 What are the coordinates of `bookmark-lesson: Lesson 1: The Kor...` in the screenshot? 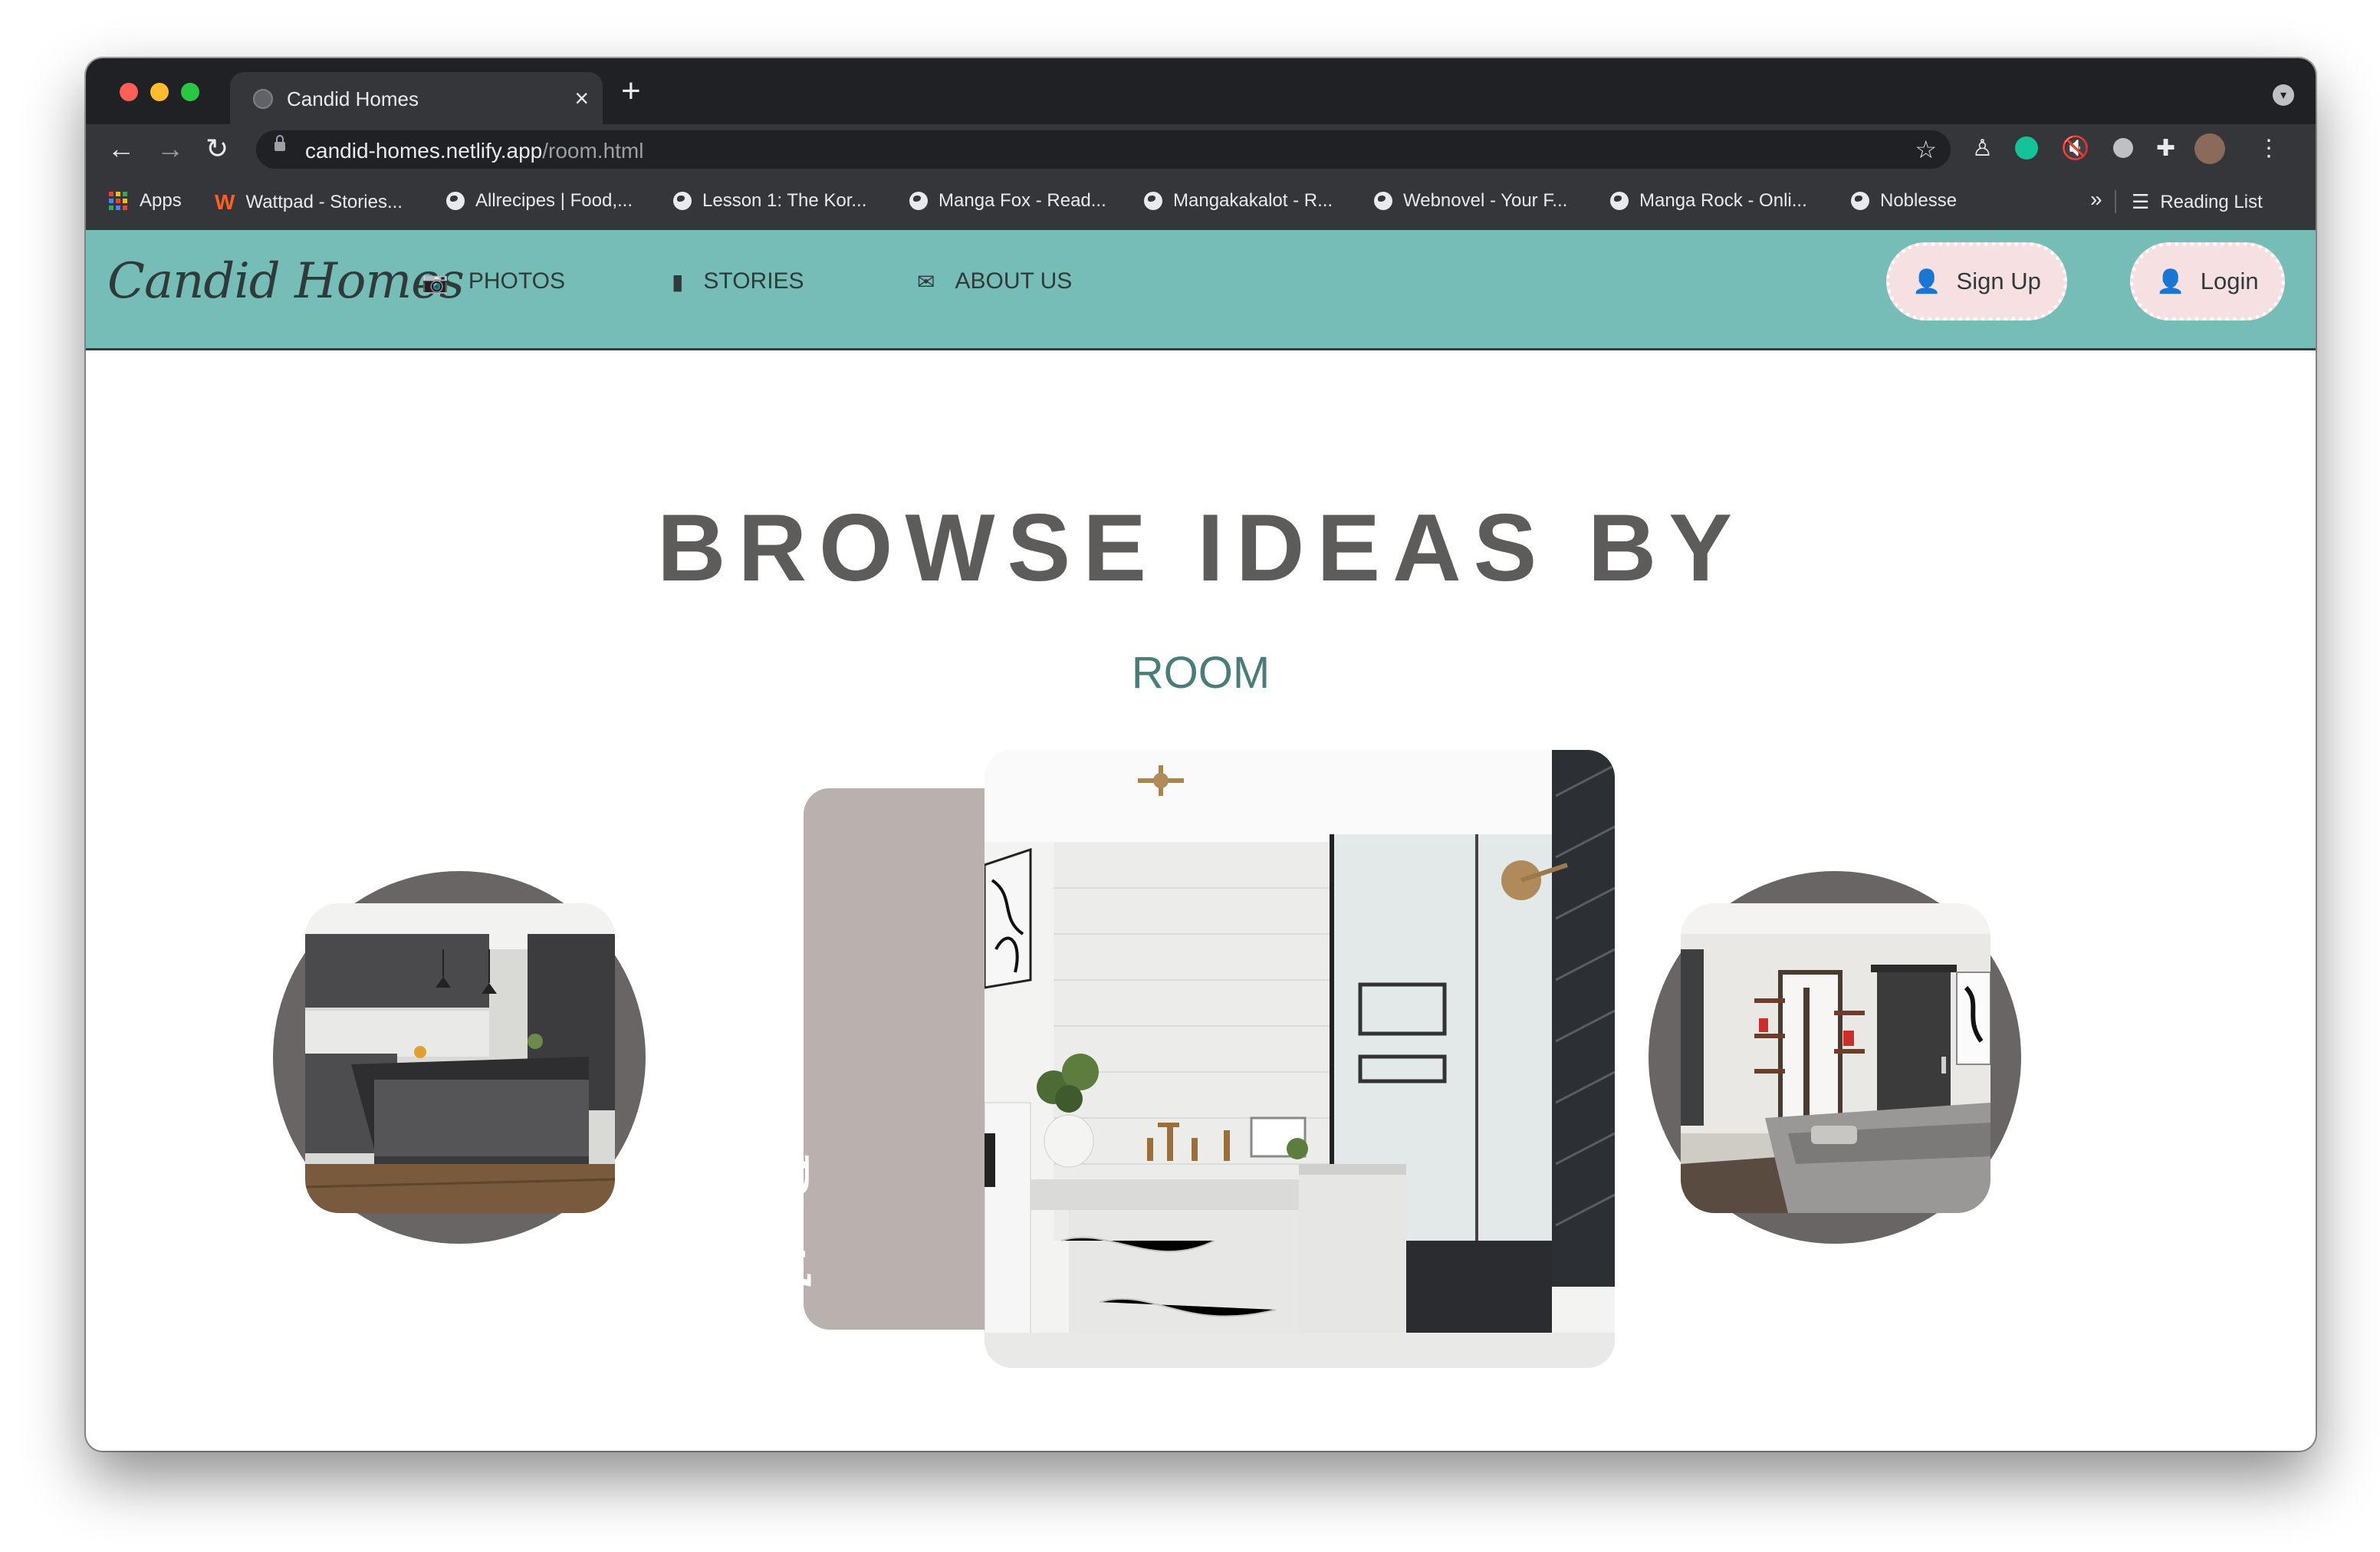 It's located at (769, 201).